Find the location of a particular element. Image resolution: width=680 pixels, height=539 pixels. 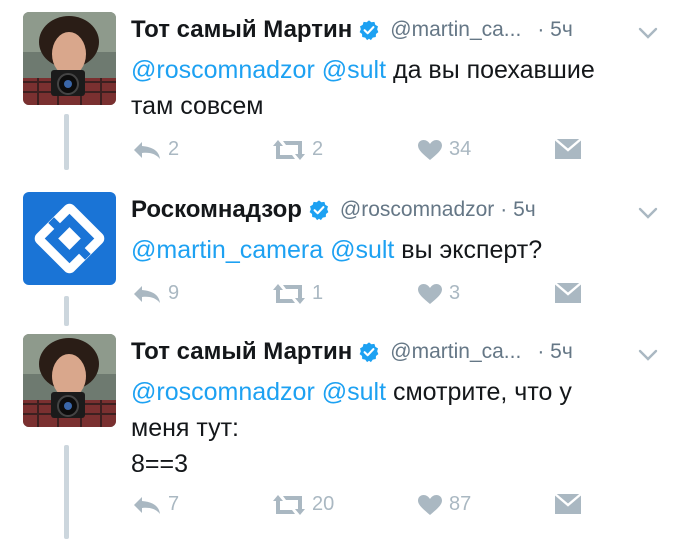

tweet-body: да вы поехавшие is located at coordinates (490, 70).